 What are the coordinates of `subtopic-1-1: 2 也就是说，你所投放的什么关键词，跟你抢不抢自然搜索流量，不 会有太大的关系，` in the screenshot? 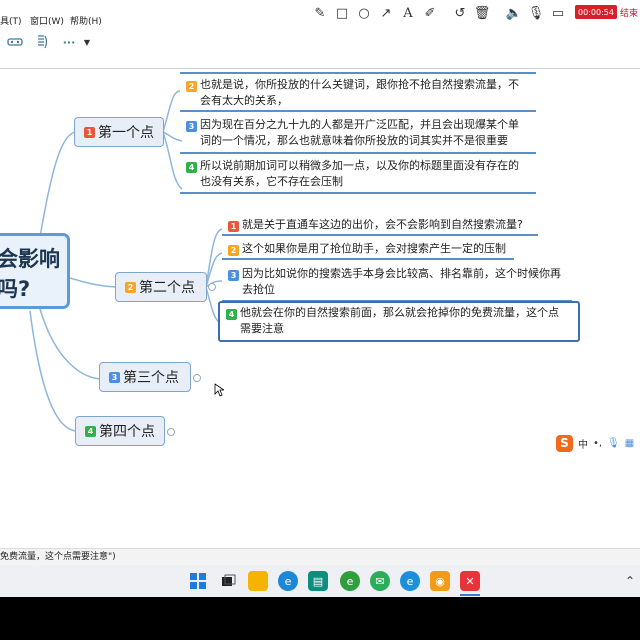 It's located at (361, 93).